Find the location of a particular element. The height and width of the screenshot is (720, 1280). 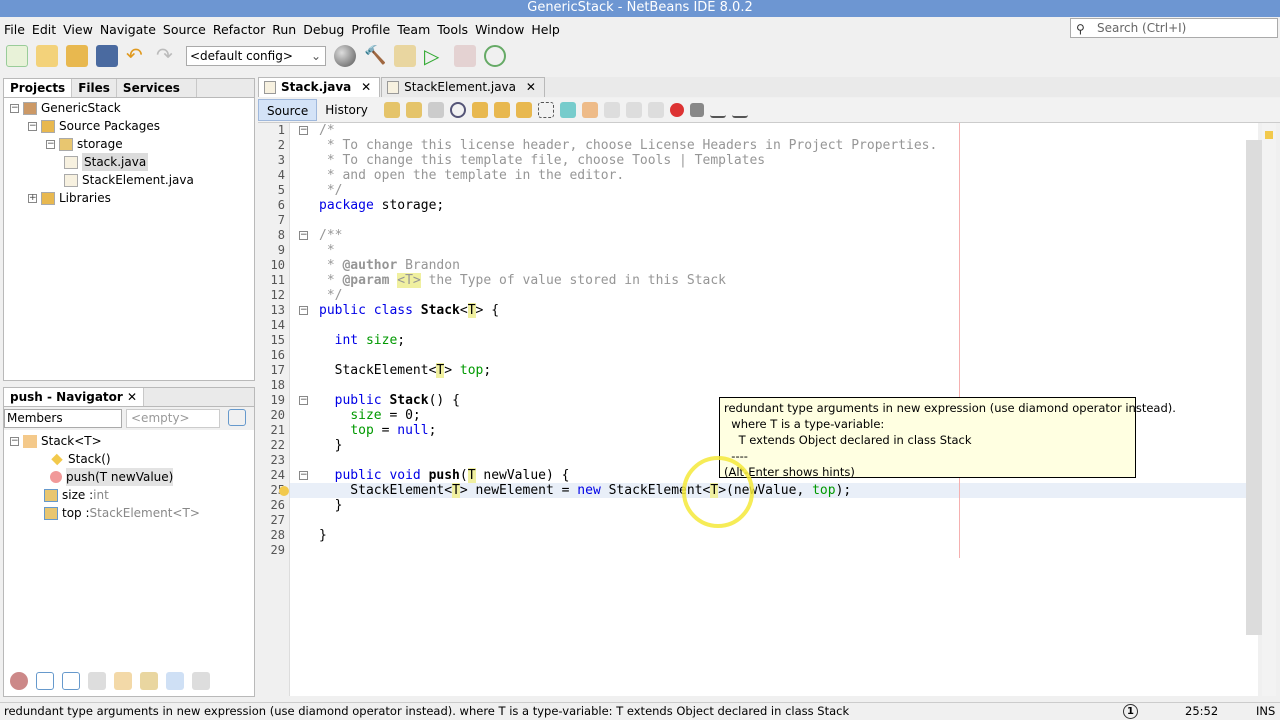

tree-node: − GenericStack is located at coordinates (65, 108).